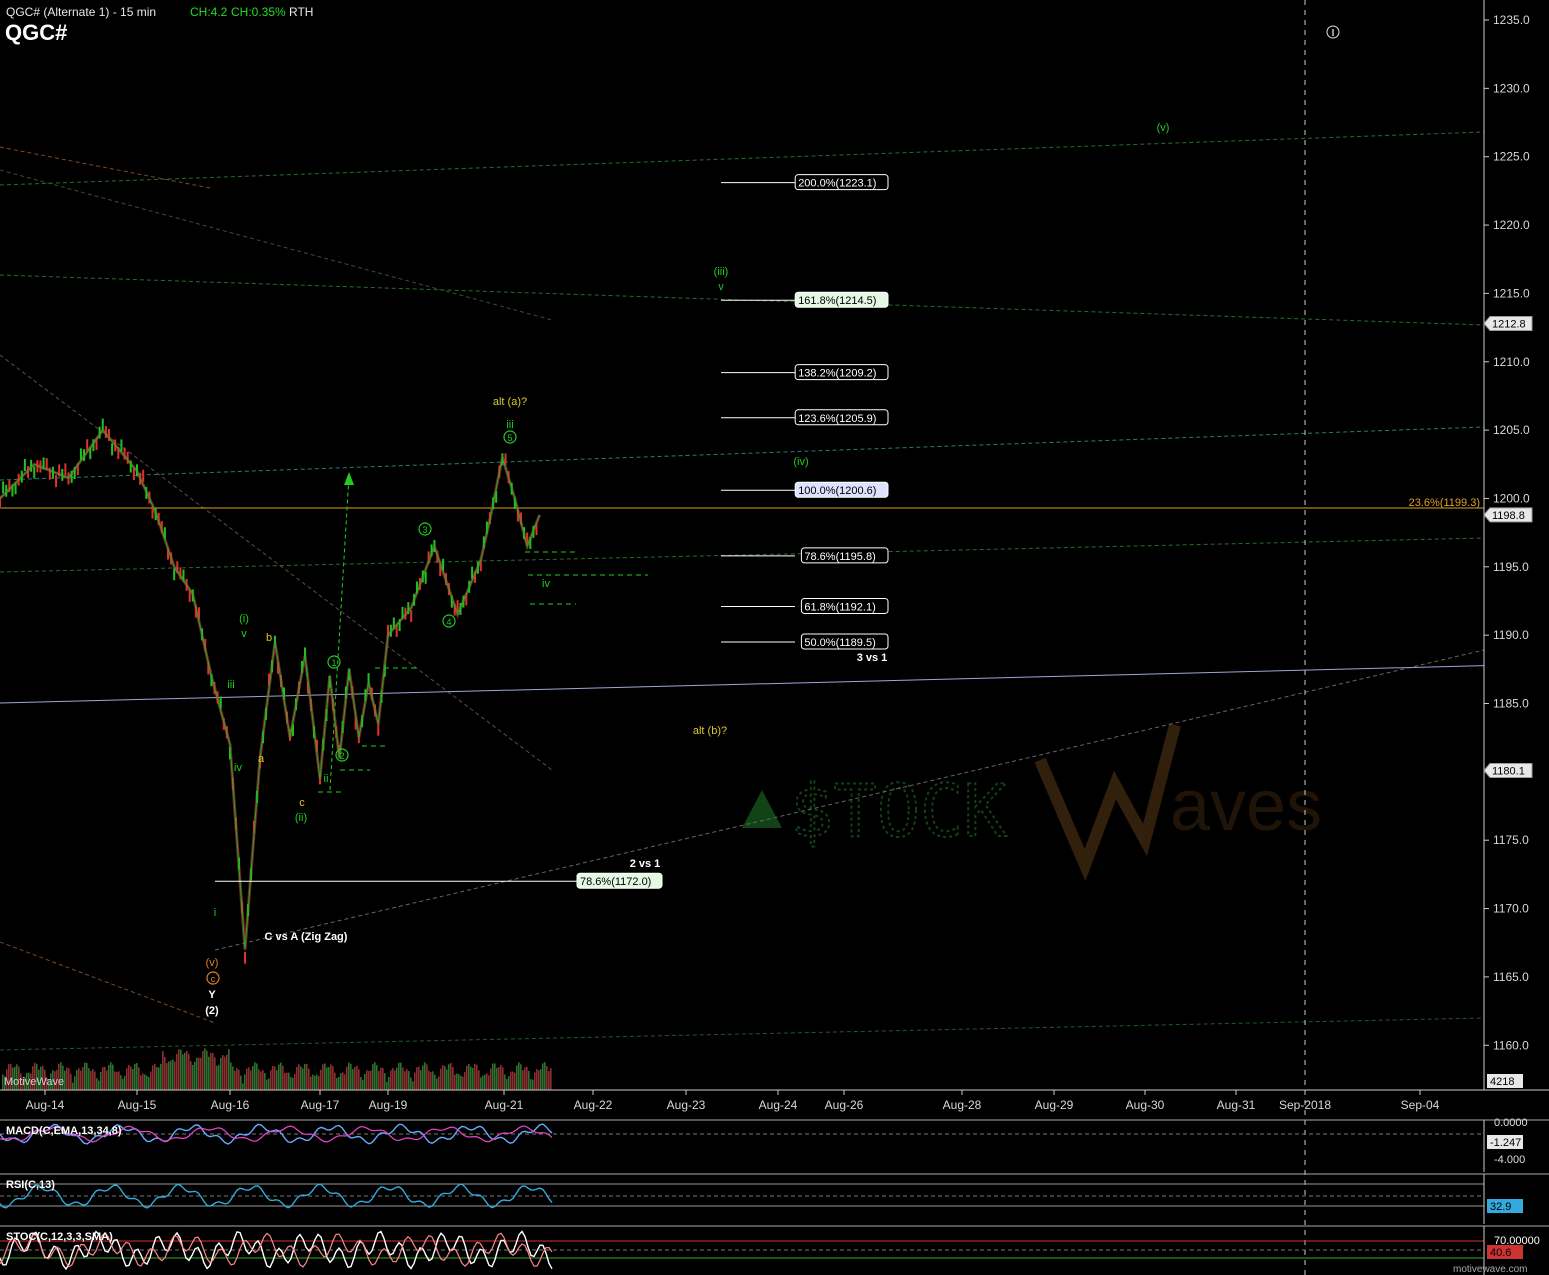 The image size is (1549, 1275). I want to click on svg-text: 1180.1, so click(1508, 771).